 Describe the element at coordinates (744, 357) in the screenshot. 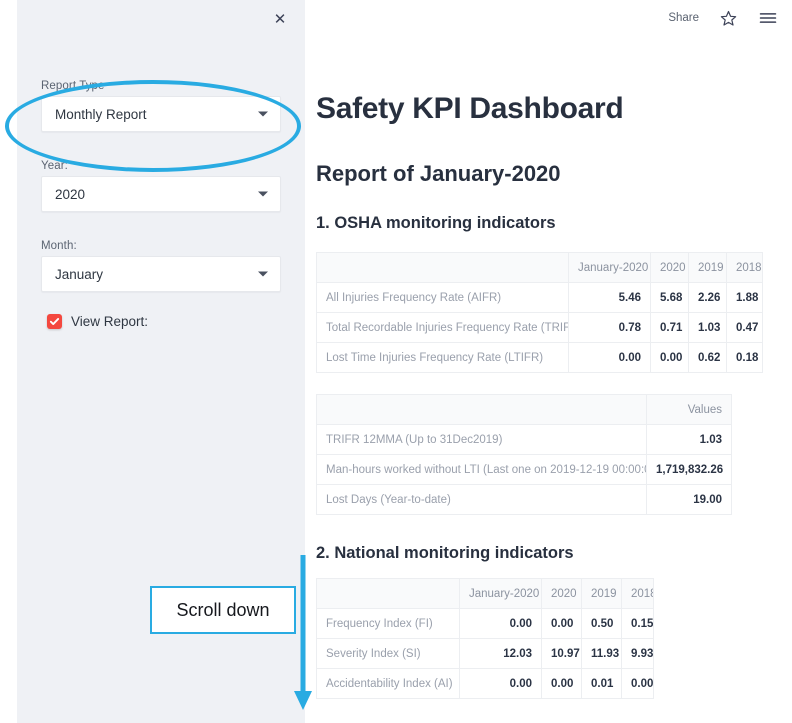

I see `cell-value: 0.18` at that location.